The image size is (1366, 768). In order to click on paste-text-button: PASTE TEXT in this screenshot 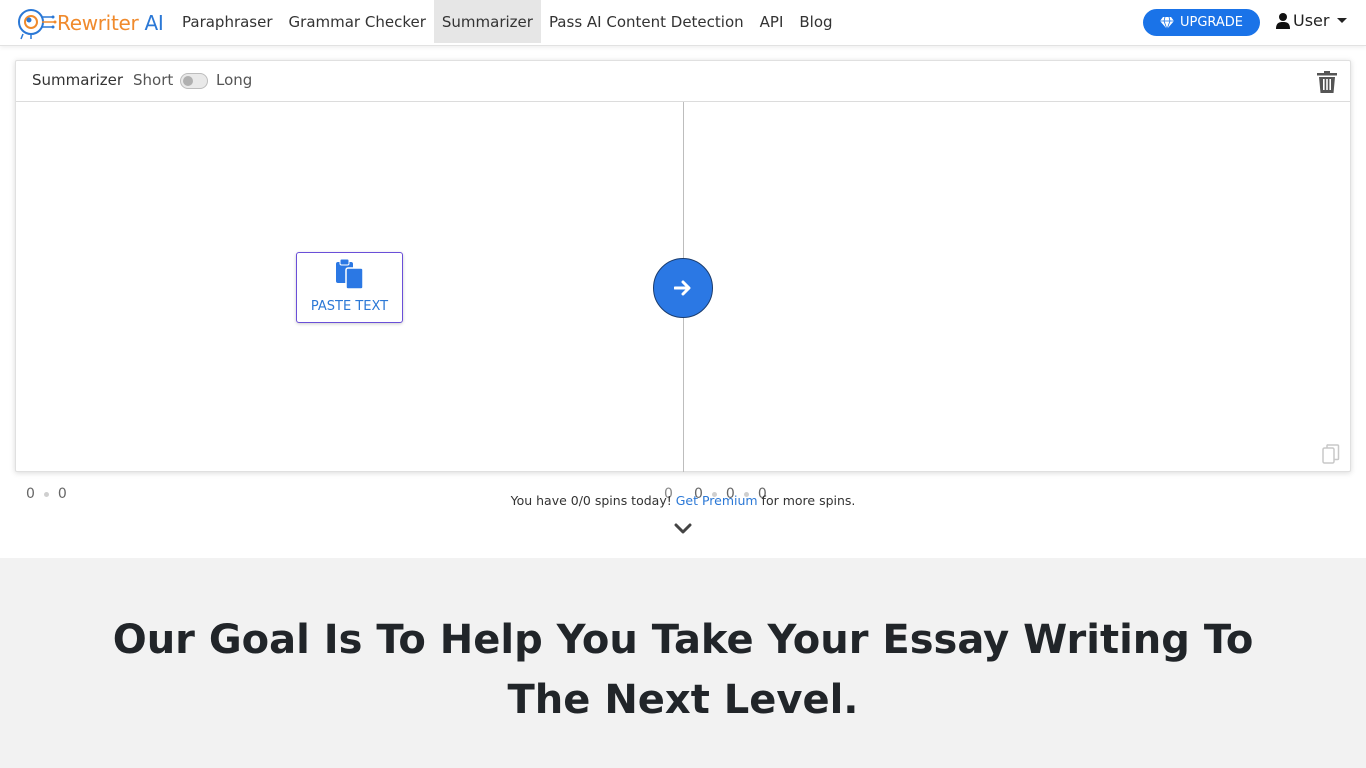, I will do `click(349, 287)`.